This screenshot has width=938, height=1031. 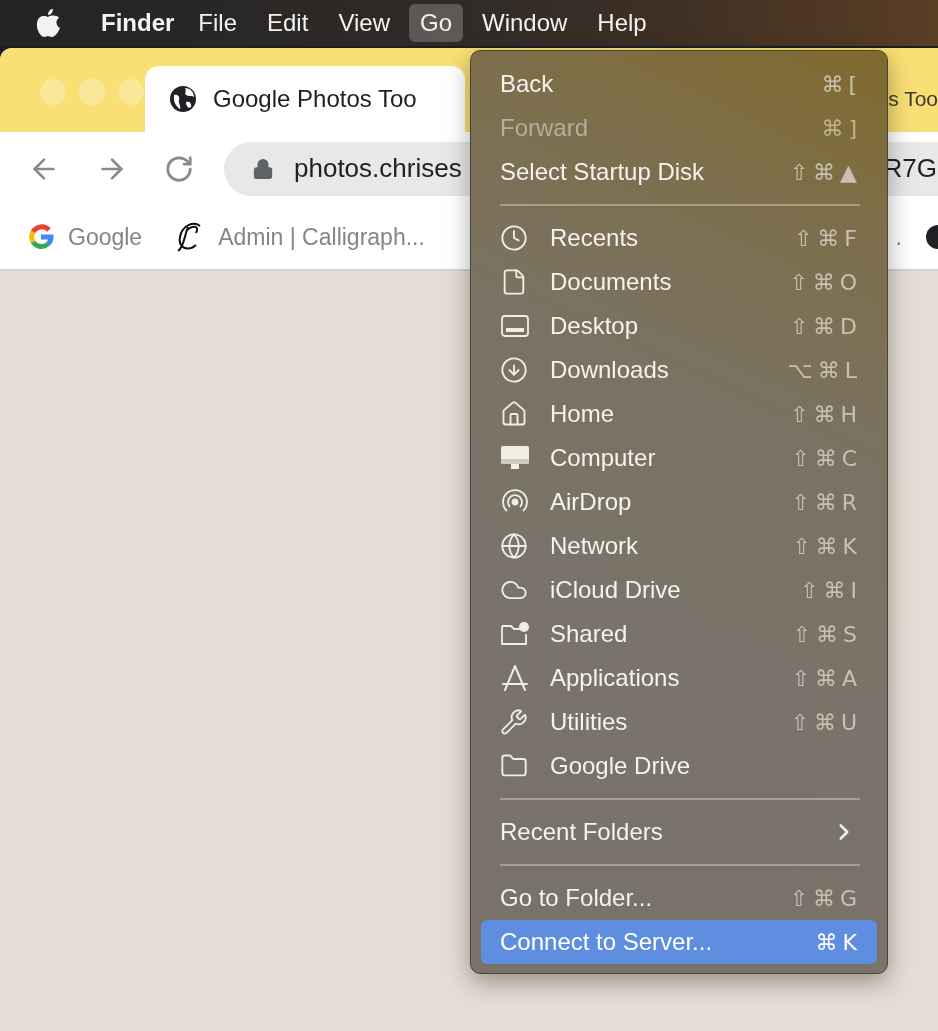 I want to click on menu-item: Google Drive, so click(x=679, y=766).